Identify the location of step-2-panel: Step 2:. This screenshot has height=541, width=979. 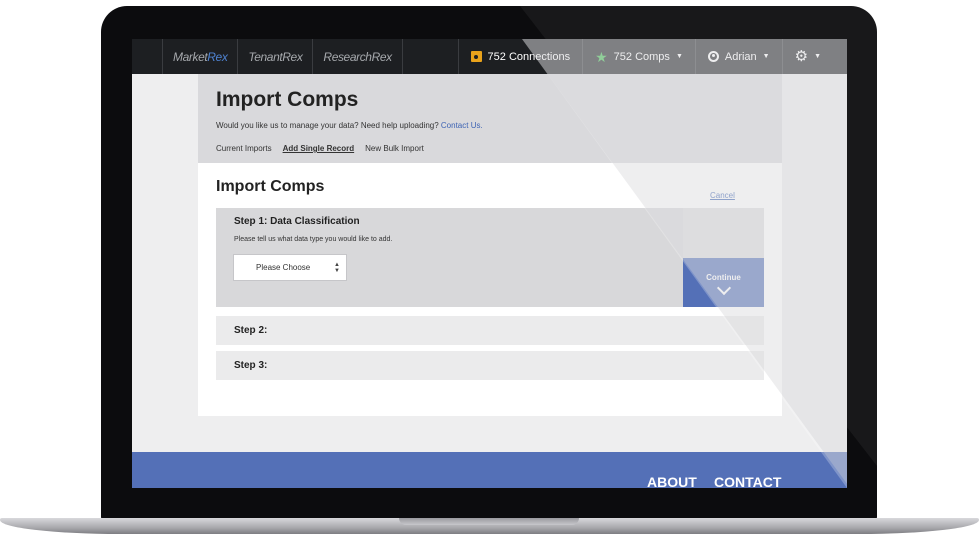
(490, 330).